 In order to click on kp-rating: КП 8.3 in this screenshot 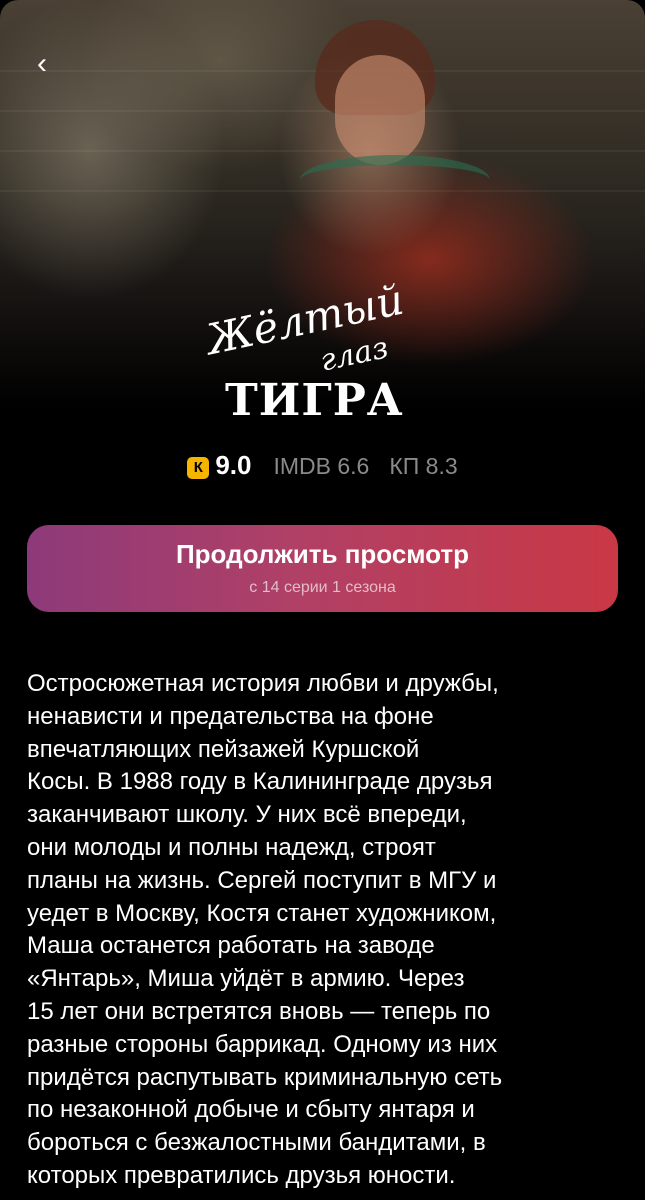, I will do `click(423, 466)`.